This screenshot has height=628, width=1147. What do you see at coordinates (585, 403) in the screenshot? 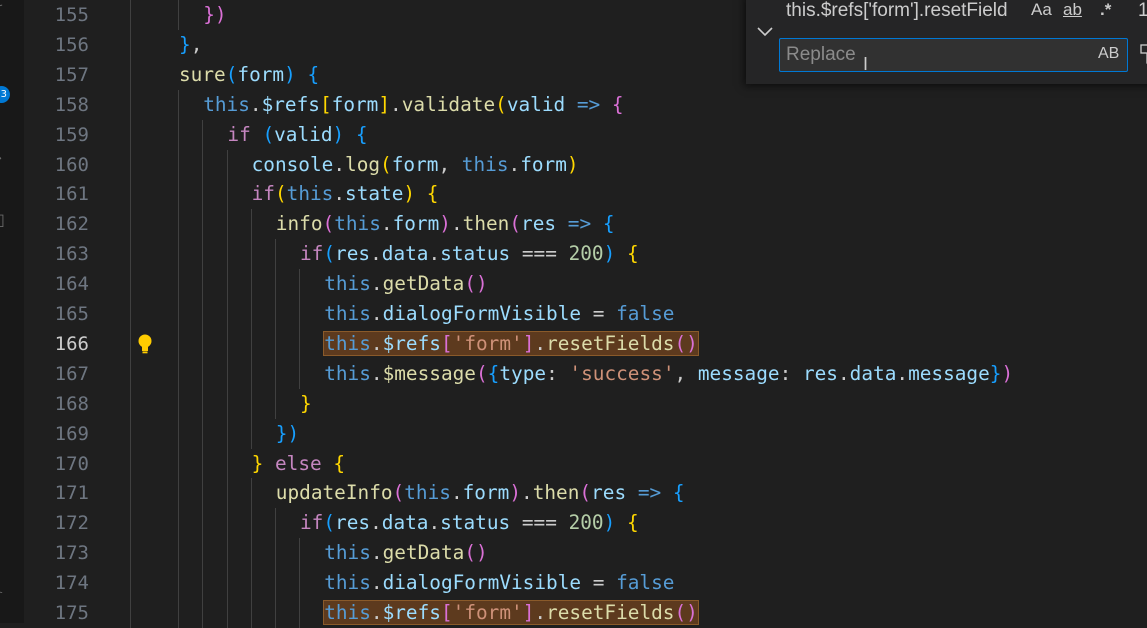
I see `code-line: 168}` at bounding box center [585, 403].